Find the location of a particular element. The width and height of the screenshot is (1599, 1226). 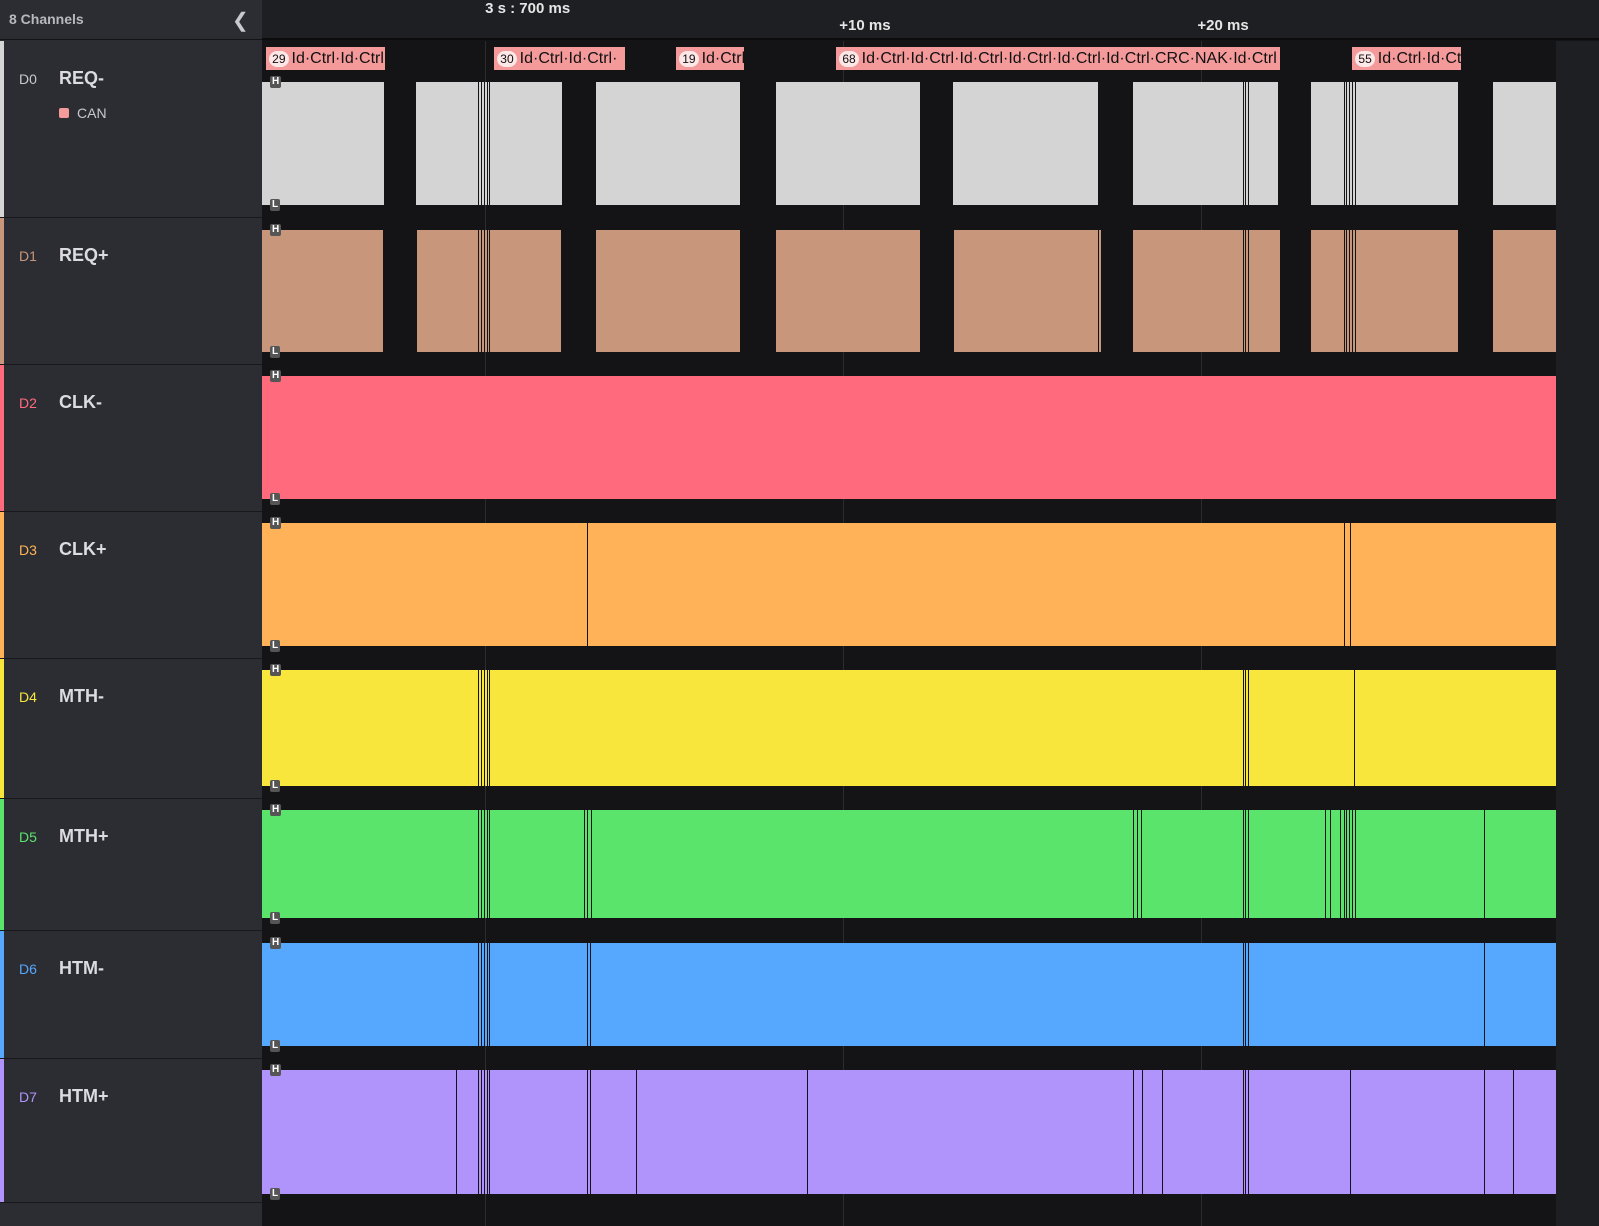

can-frame: 30 Id·Ctrl·Id·Ctrl· is located at coordinates (559, 58).